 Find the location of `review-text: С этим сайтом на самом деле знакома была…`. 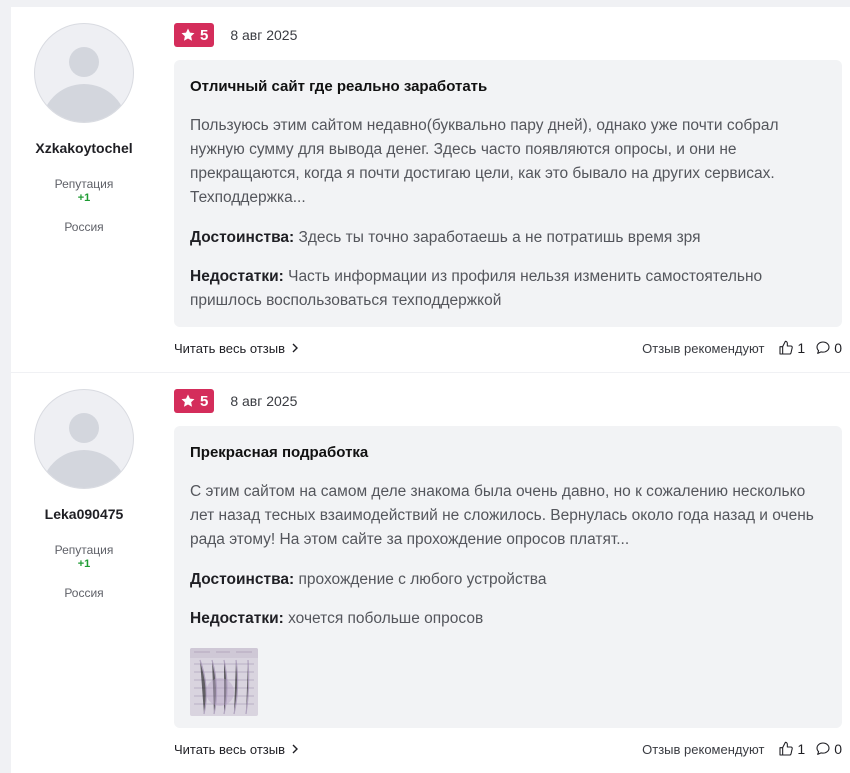

review-text: С этим сайтом на самом деле знакома была… is located at coordinates (502, 515).